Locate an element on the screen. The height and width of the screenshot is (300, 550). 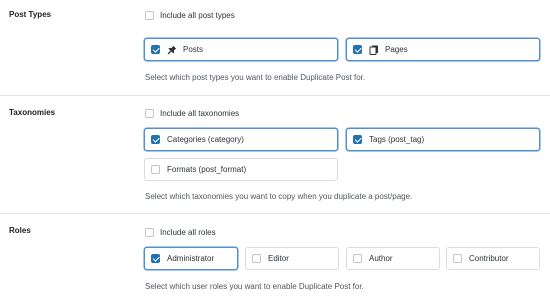
author-label: Author is located at coordinates (381, 258).